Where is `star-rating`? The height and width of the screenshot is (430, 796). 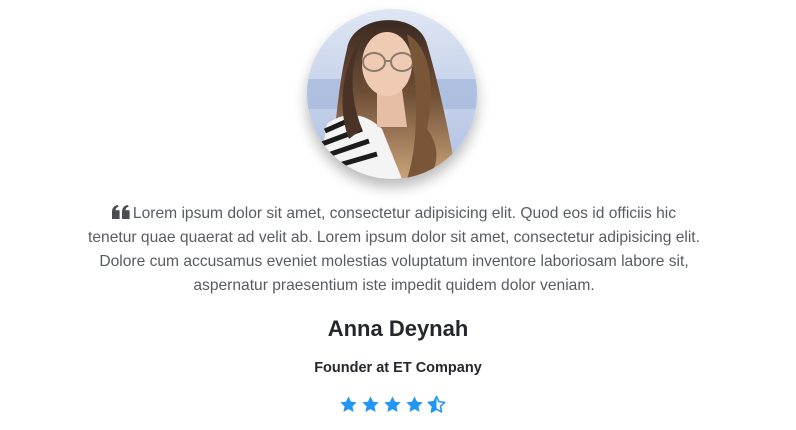
star-rating is located at coordinates (392, 405).